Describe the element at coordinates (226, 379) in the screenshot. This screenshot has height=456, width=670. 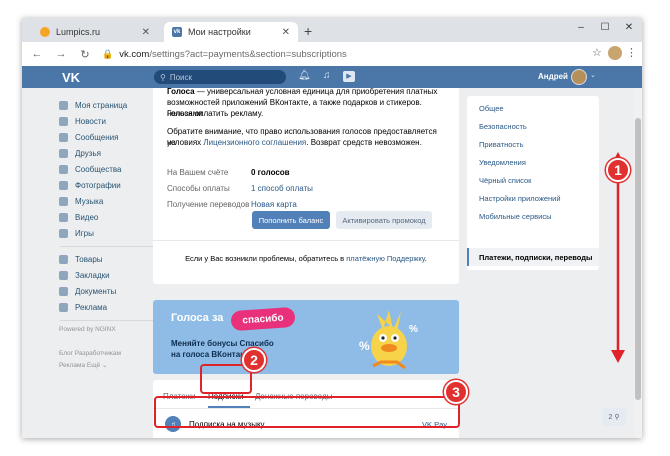
I see `annotation-box-subscriptions-tab` at that location.